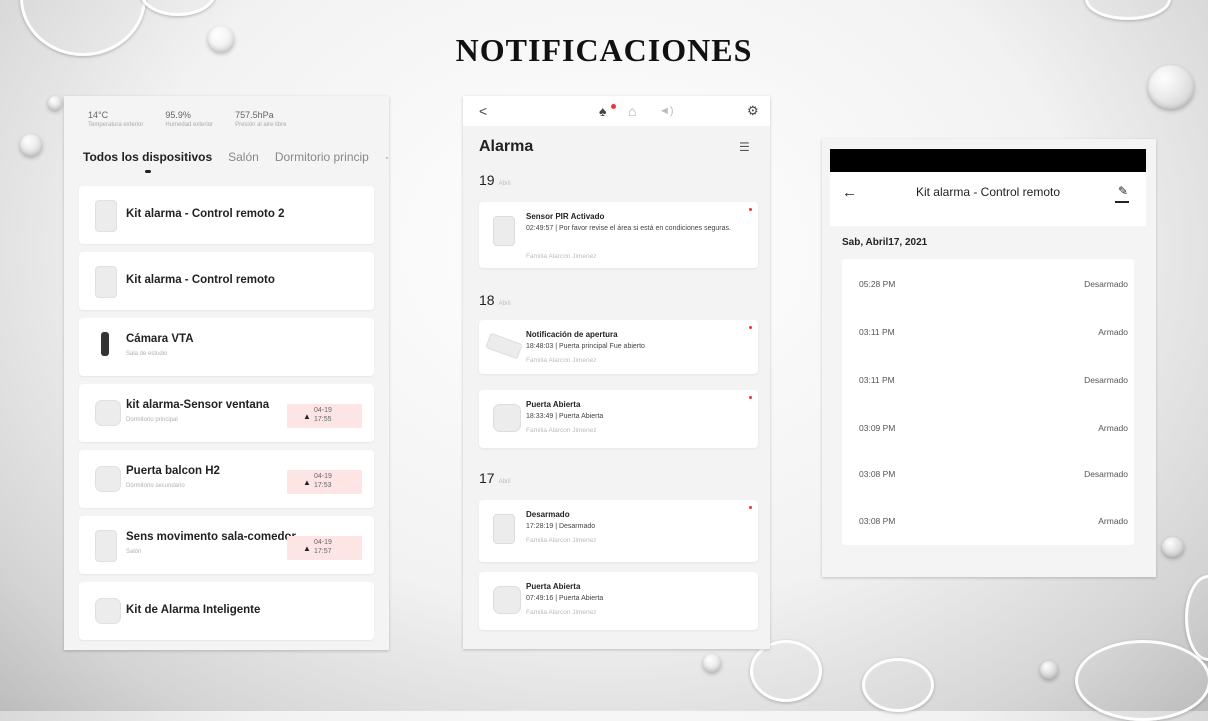  Describe the element at coordinates (565, 598) in the screenshot. I see `notification-detail: 07:49:16 | Puerta Abierta` at that location.